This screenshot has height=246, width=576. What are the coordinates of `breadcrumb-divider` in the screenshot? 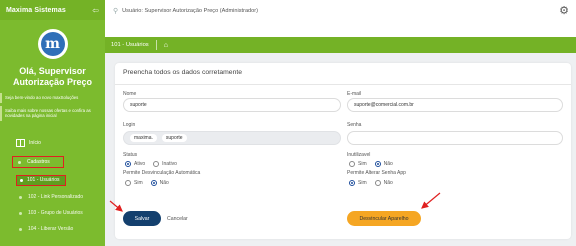 It's located at (156, 45).